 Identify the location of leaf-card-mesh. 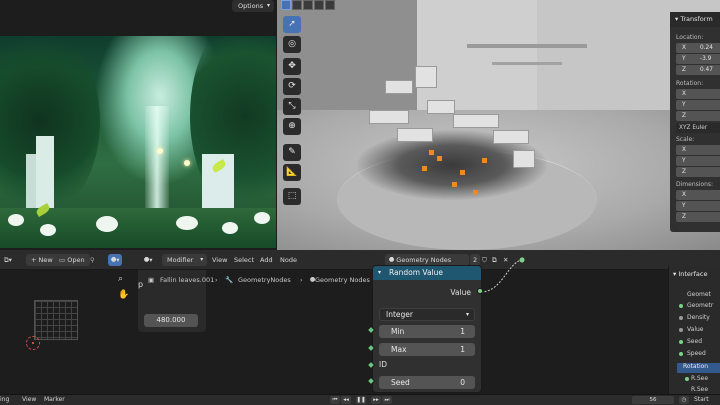
(399, 87).